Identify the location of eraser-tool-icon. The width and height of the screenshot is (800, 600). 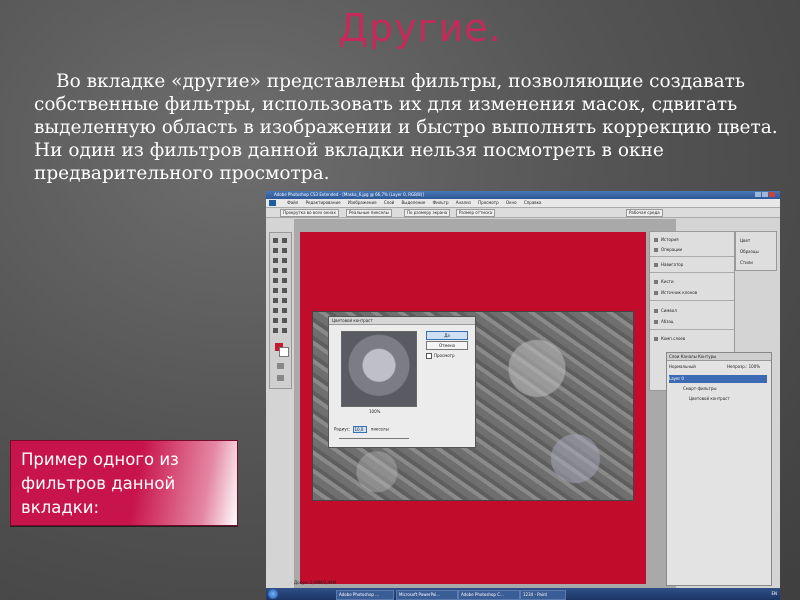
(275, 290).